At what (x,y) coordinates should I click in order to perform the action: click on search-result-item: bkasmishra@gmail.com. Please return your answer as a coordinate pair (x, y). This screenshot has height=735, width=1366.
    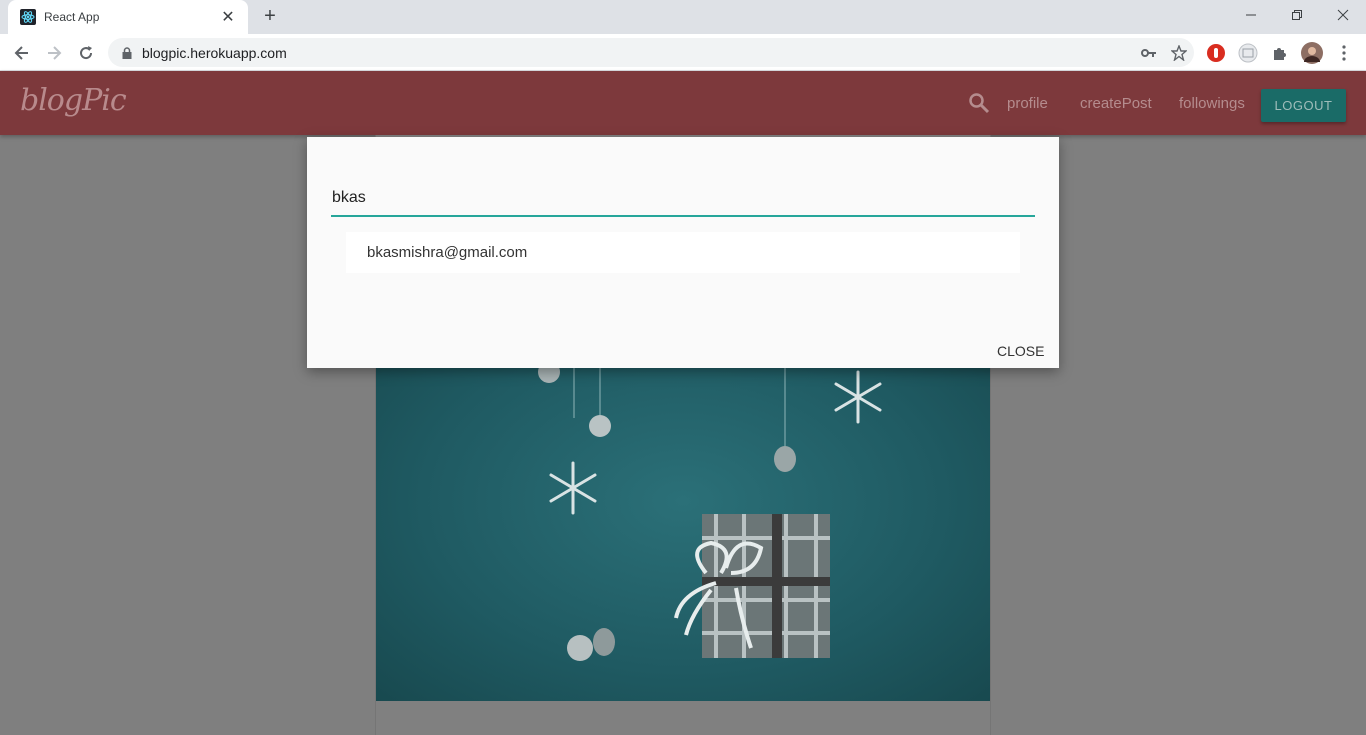
    Looking at the image, I should click on (683, 252).